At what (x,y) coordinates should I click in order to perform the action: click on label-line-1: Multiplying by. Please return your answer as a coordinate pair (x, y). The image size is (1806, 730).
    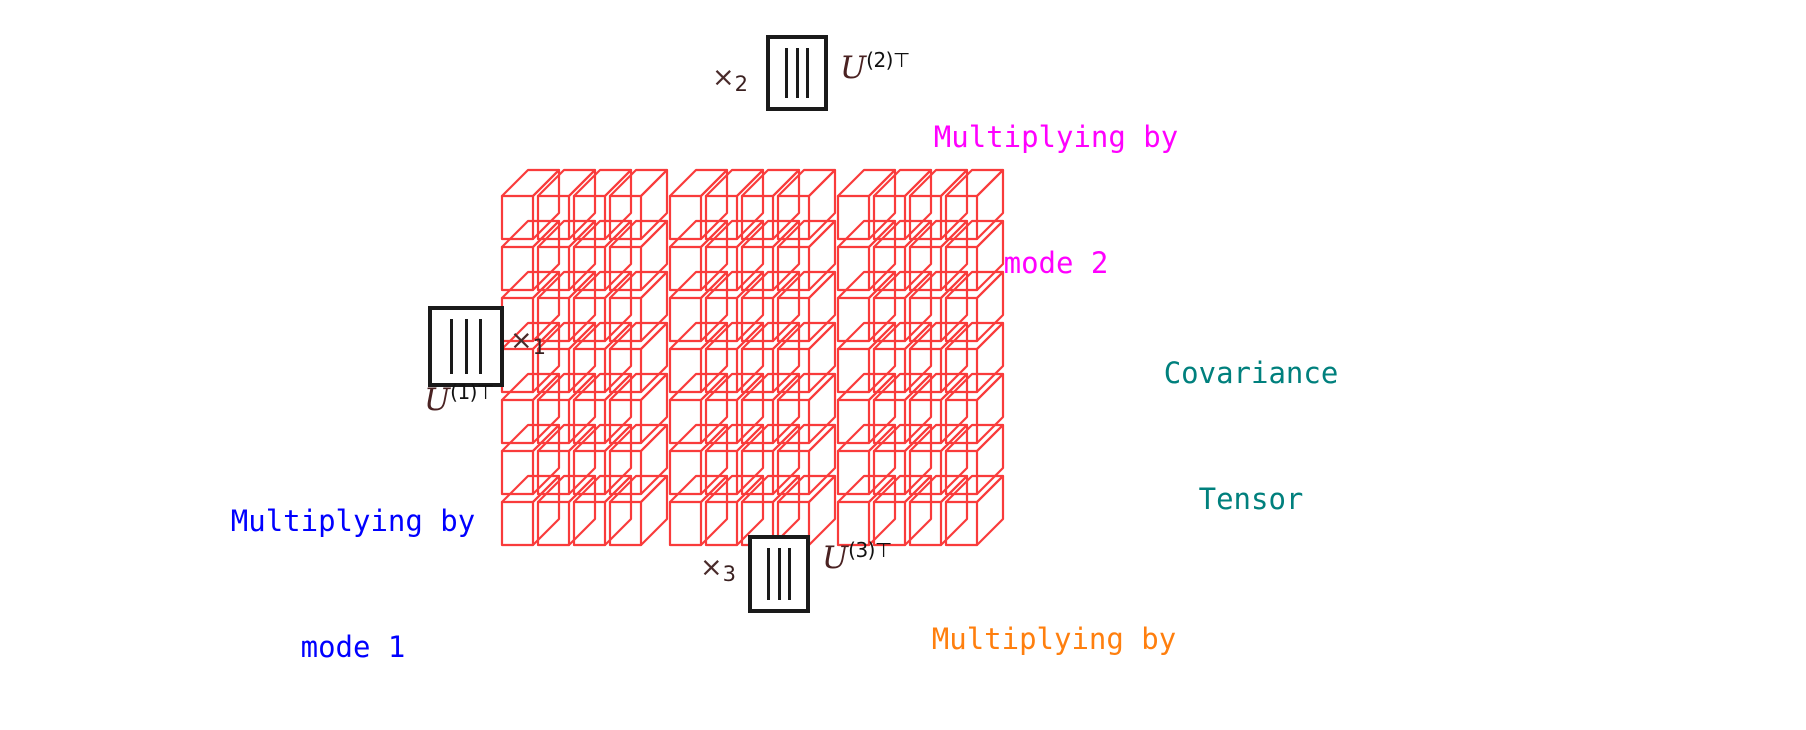
    Looking at the image, I should click on (1056, 137).